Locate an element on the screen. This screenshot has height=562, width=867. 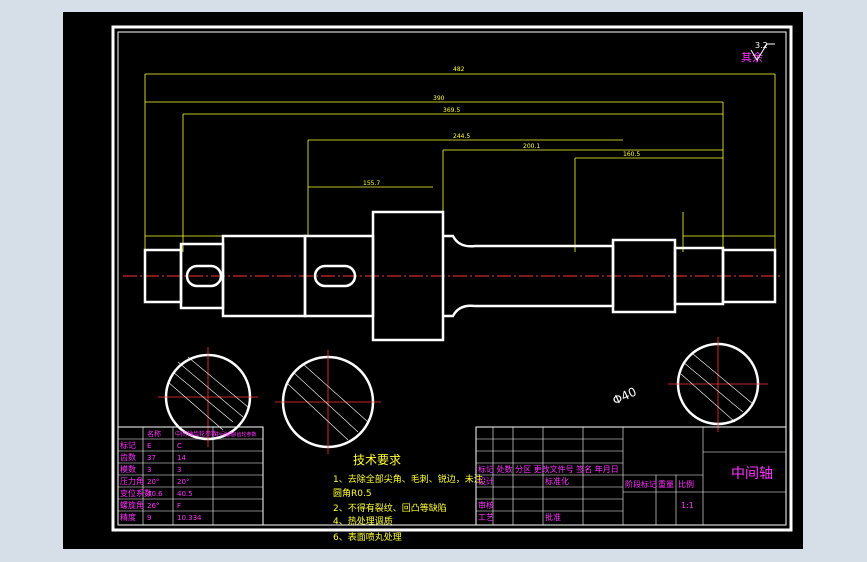
dim-3: 369.5 is located at coordinates (451, 110).